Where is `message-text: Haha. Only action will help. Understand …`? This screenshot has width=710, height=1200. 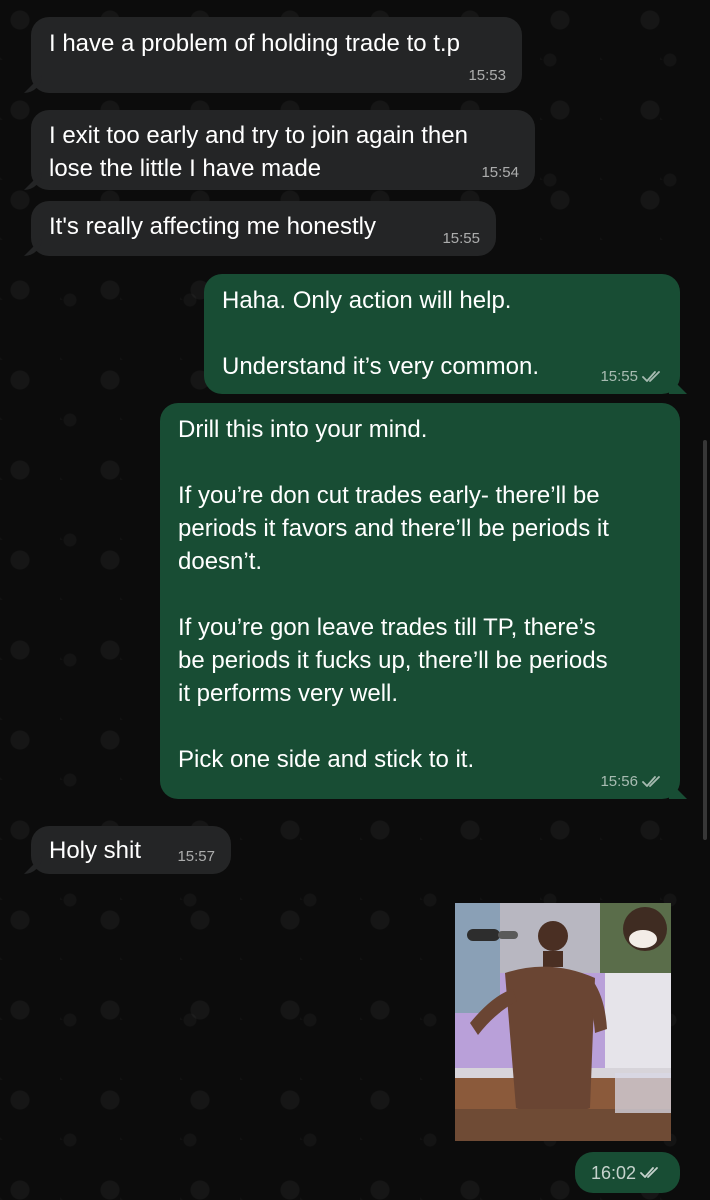 message-text: Haha. Only action will help. Understand … is located at coordinates (381, 333).